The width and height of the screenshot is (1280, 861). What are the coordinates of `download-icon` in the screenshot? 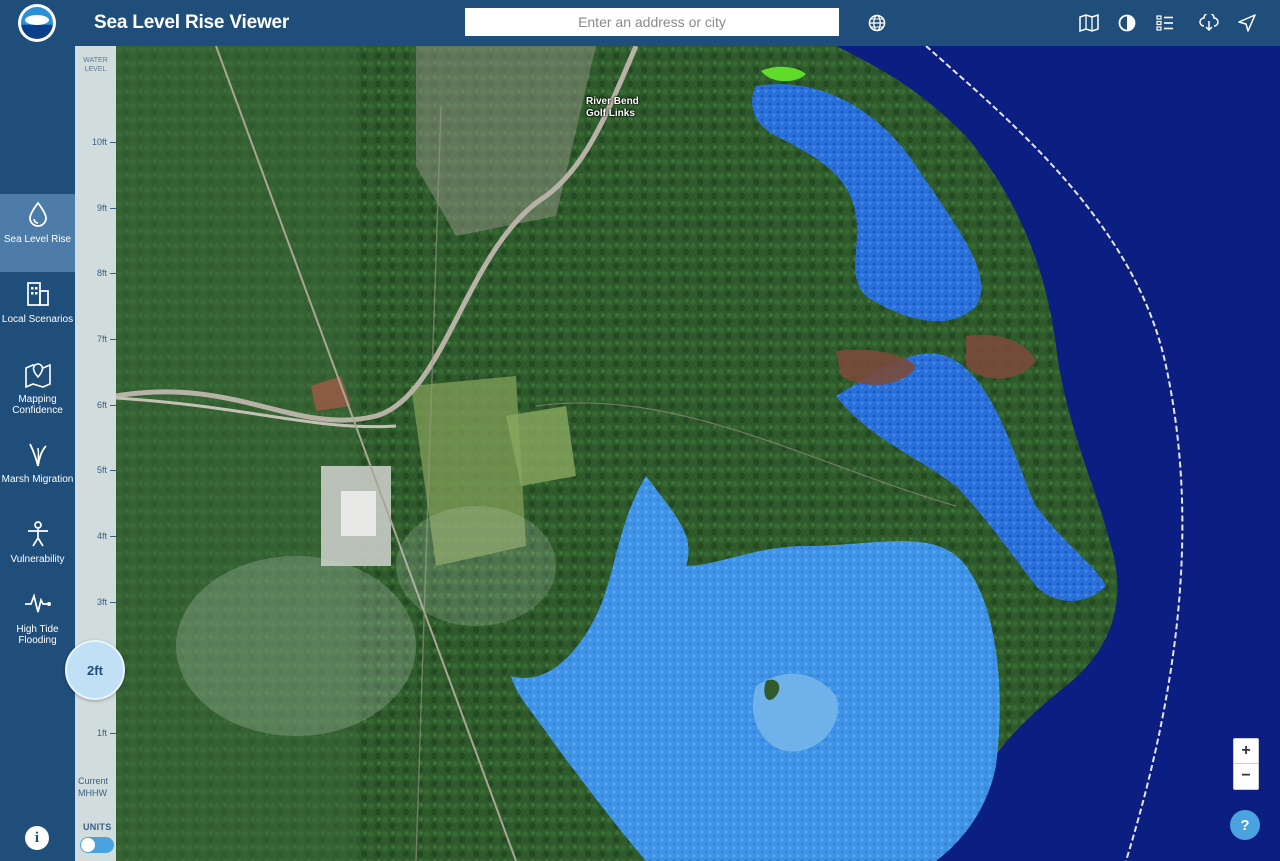 It's located at (1209, 23).